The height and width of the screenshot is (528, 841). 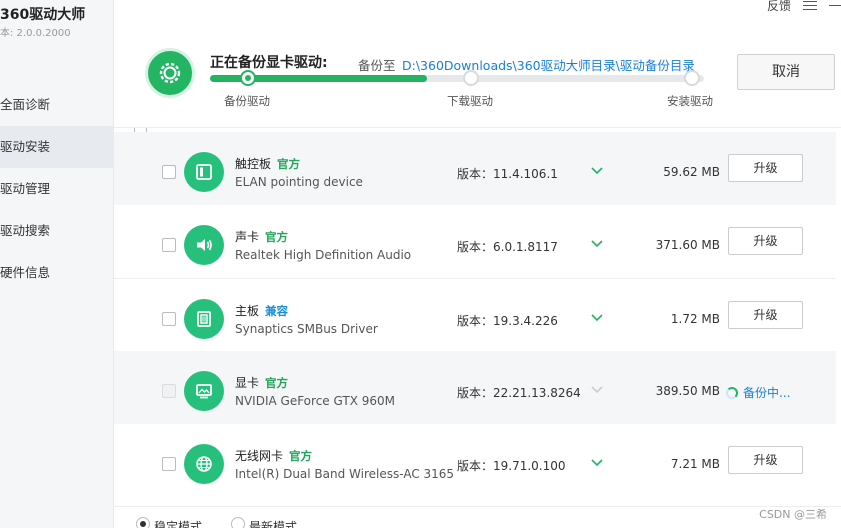 I want to click on sidebar-item-driver-management: 驱动管理, so click(x=57, y=189).